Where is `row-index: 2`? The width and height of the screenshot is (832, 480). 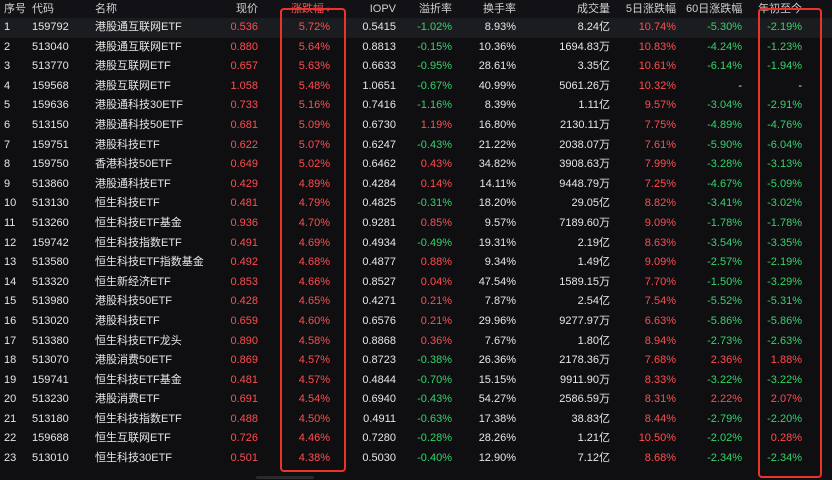
row-index: 2 is located at coordinates (7, 46).